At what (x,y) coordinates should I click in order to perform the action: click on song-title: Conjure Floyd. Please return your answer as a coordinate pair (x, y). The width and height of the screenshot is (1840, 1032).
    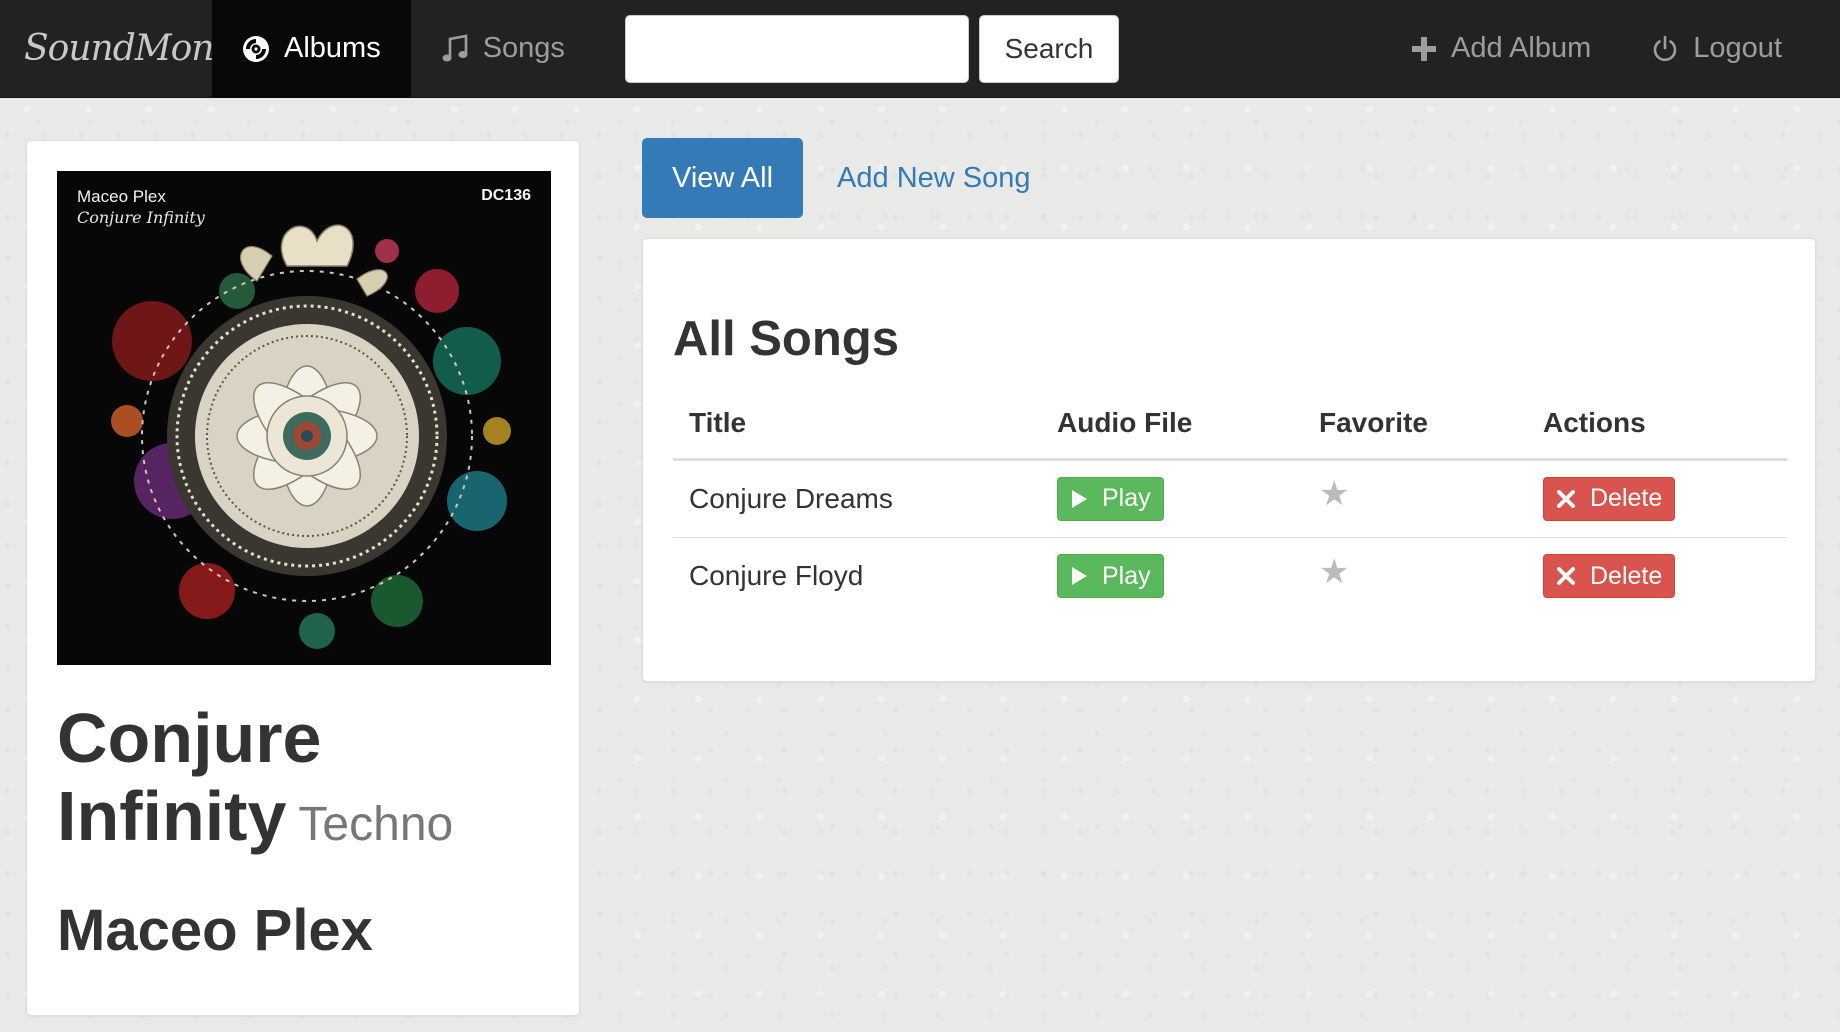
    Looking at the image, I should click on (776, 576).